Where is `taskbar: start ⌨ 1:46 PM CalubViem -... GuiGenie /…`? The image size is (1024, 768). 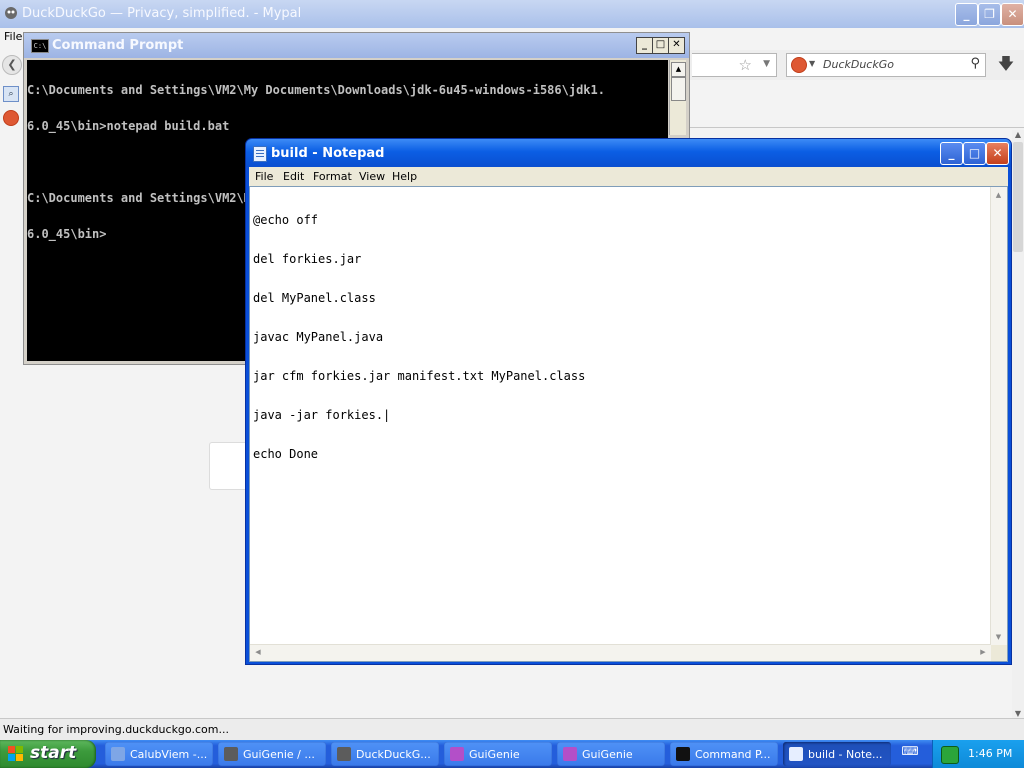 taskbar: start ⌨ 1:46 PM CalubViem -... GuiGenie /… is located at coordinates (512, 754).